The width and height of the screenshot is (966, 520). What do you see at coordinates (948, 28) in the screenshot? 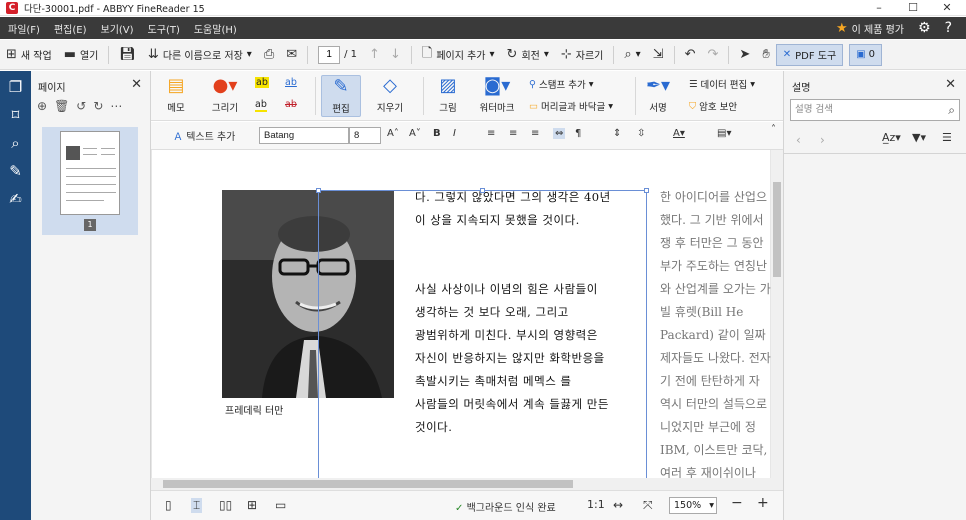
I see `help-icon: ?` at bounding box center [948, 28].